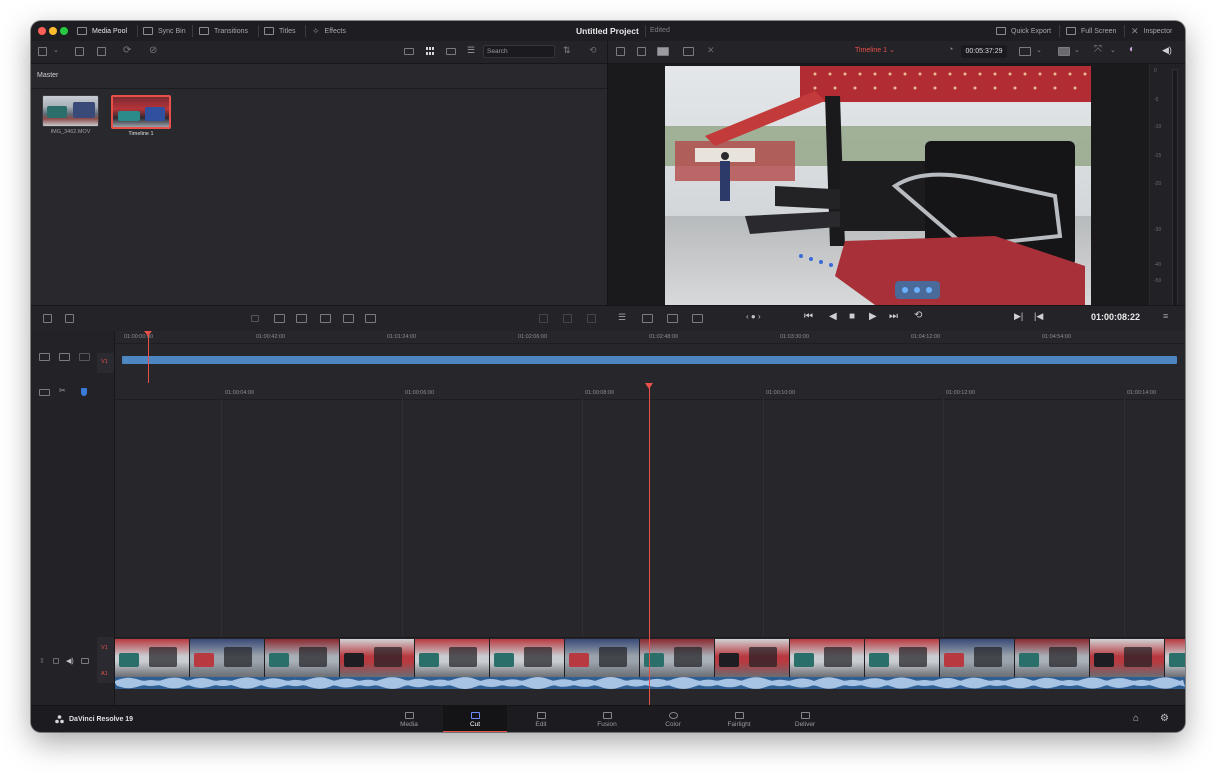 The width and height of the screenshot is (1216, 773). Describe the element at coordinates (431, 51) in the screenshot. I see `thumbnail-view-icon` at that location.